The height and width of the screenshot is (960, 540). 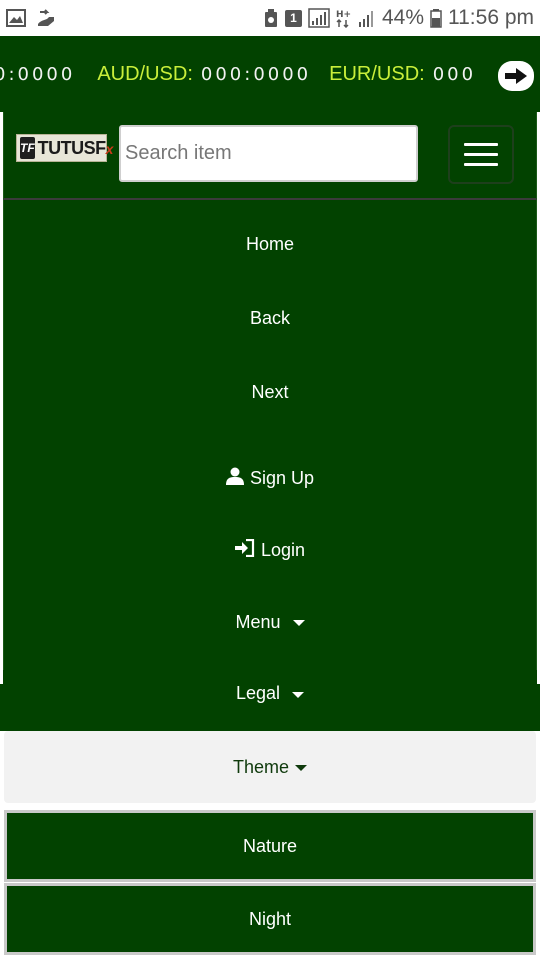 I want to click on signal-icon, so click(x=319, y=18).